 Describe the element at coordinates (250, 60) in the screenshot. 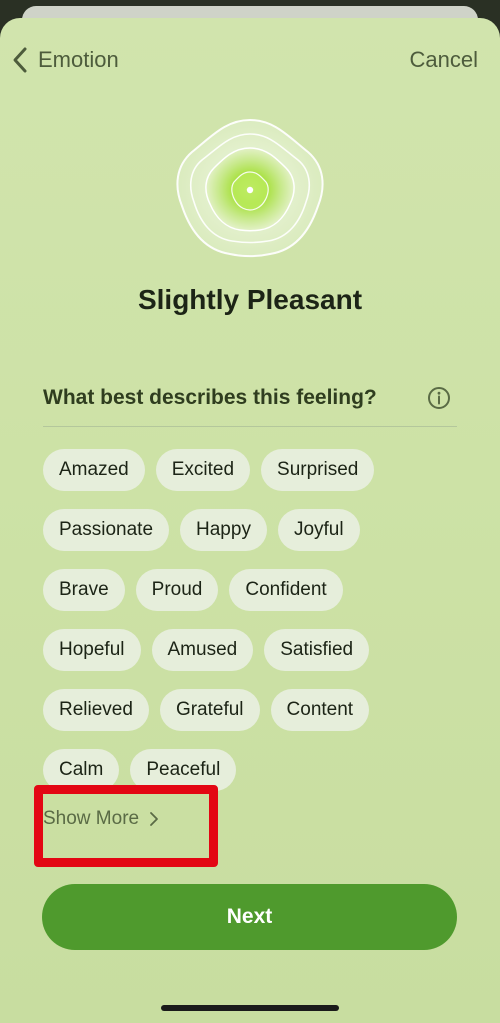

I see `navigation-bar: Emotion Cancel` at that location.